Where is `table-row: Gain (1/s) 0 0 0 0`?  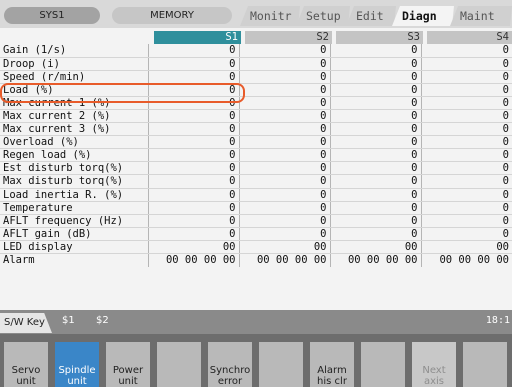
table-row: Gain (1/s) 0 0 0 0 is located at coordinates (256, 51).